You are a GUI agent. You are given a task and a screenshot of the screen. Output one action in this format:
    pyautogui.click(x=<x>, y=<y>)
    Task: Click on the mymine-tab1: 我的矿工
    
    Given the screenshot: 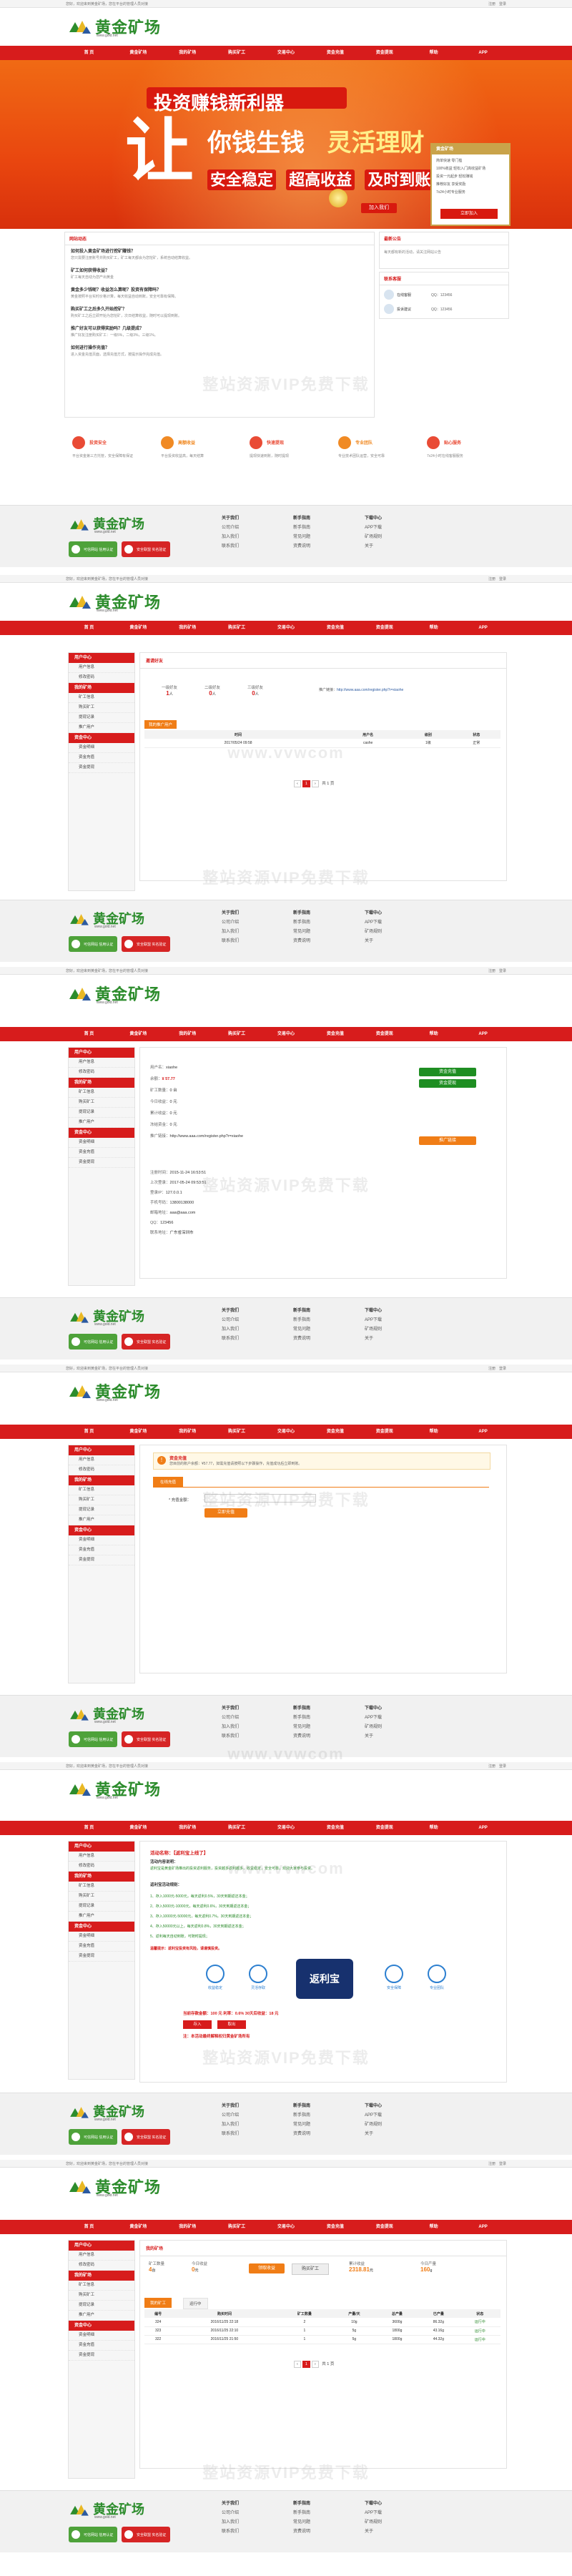 What is the action you would take?
    pyautogui.click(x=158, y=2303)
    